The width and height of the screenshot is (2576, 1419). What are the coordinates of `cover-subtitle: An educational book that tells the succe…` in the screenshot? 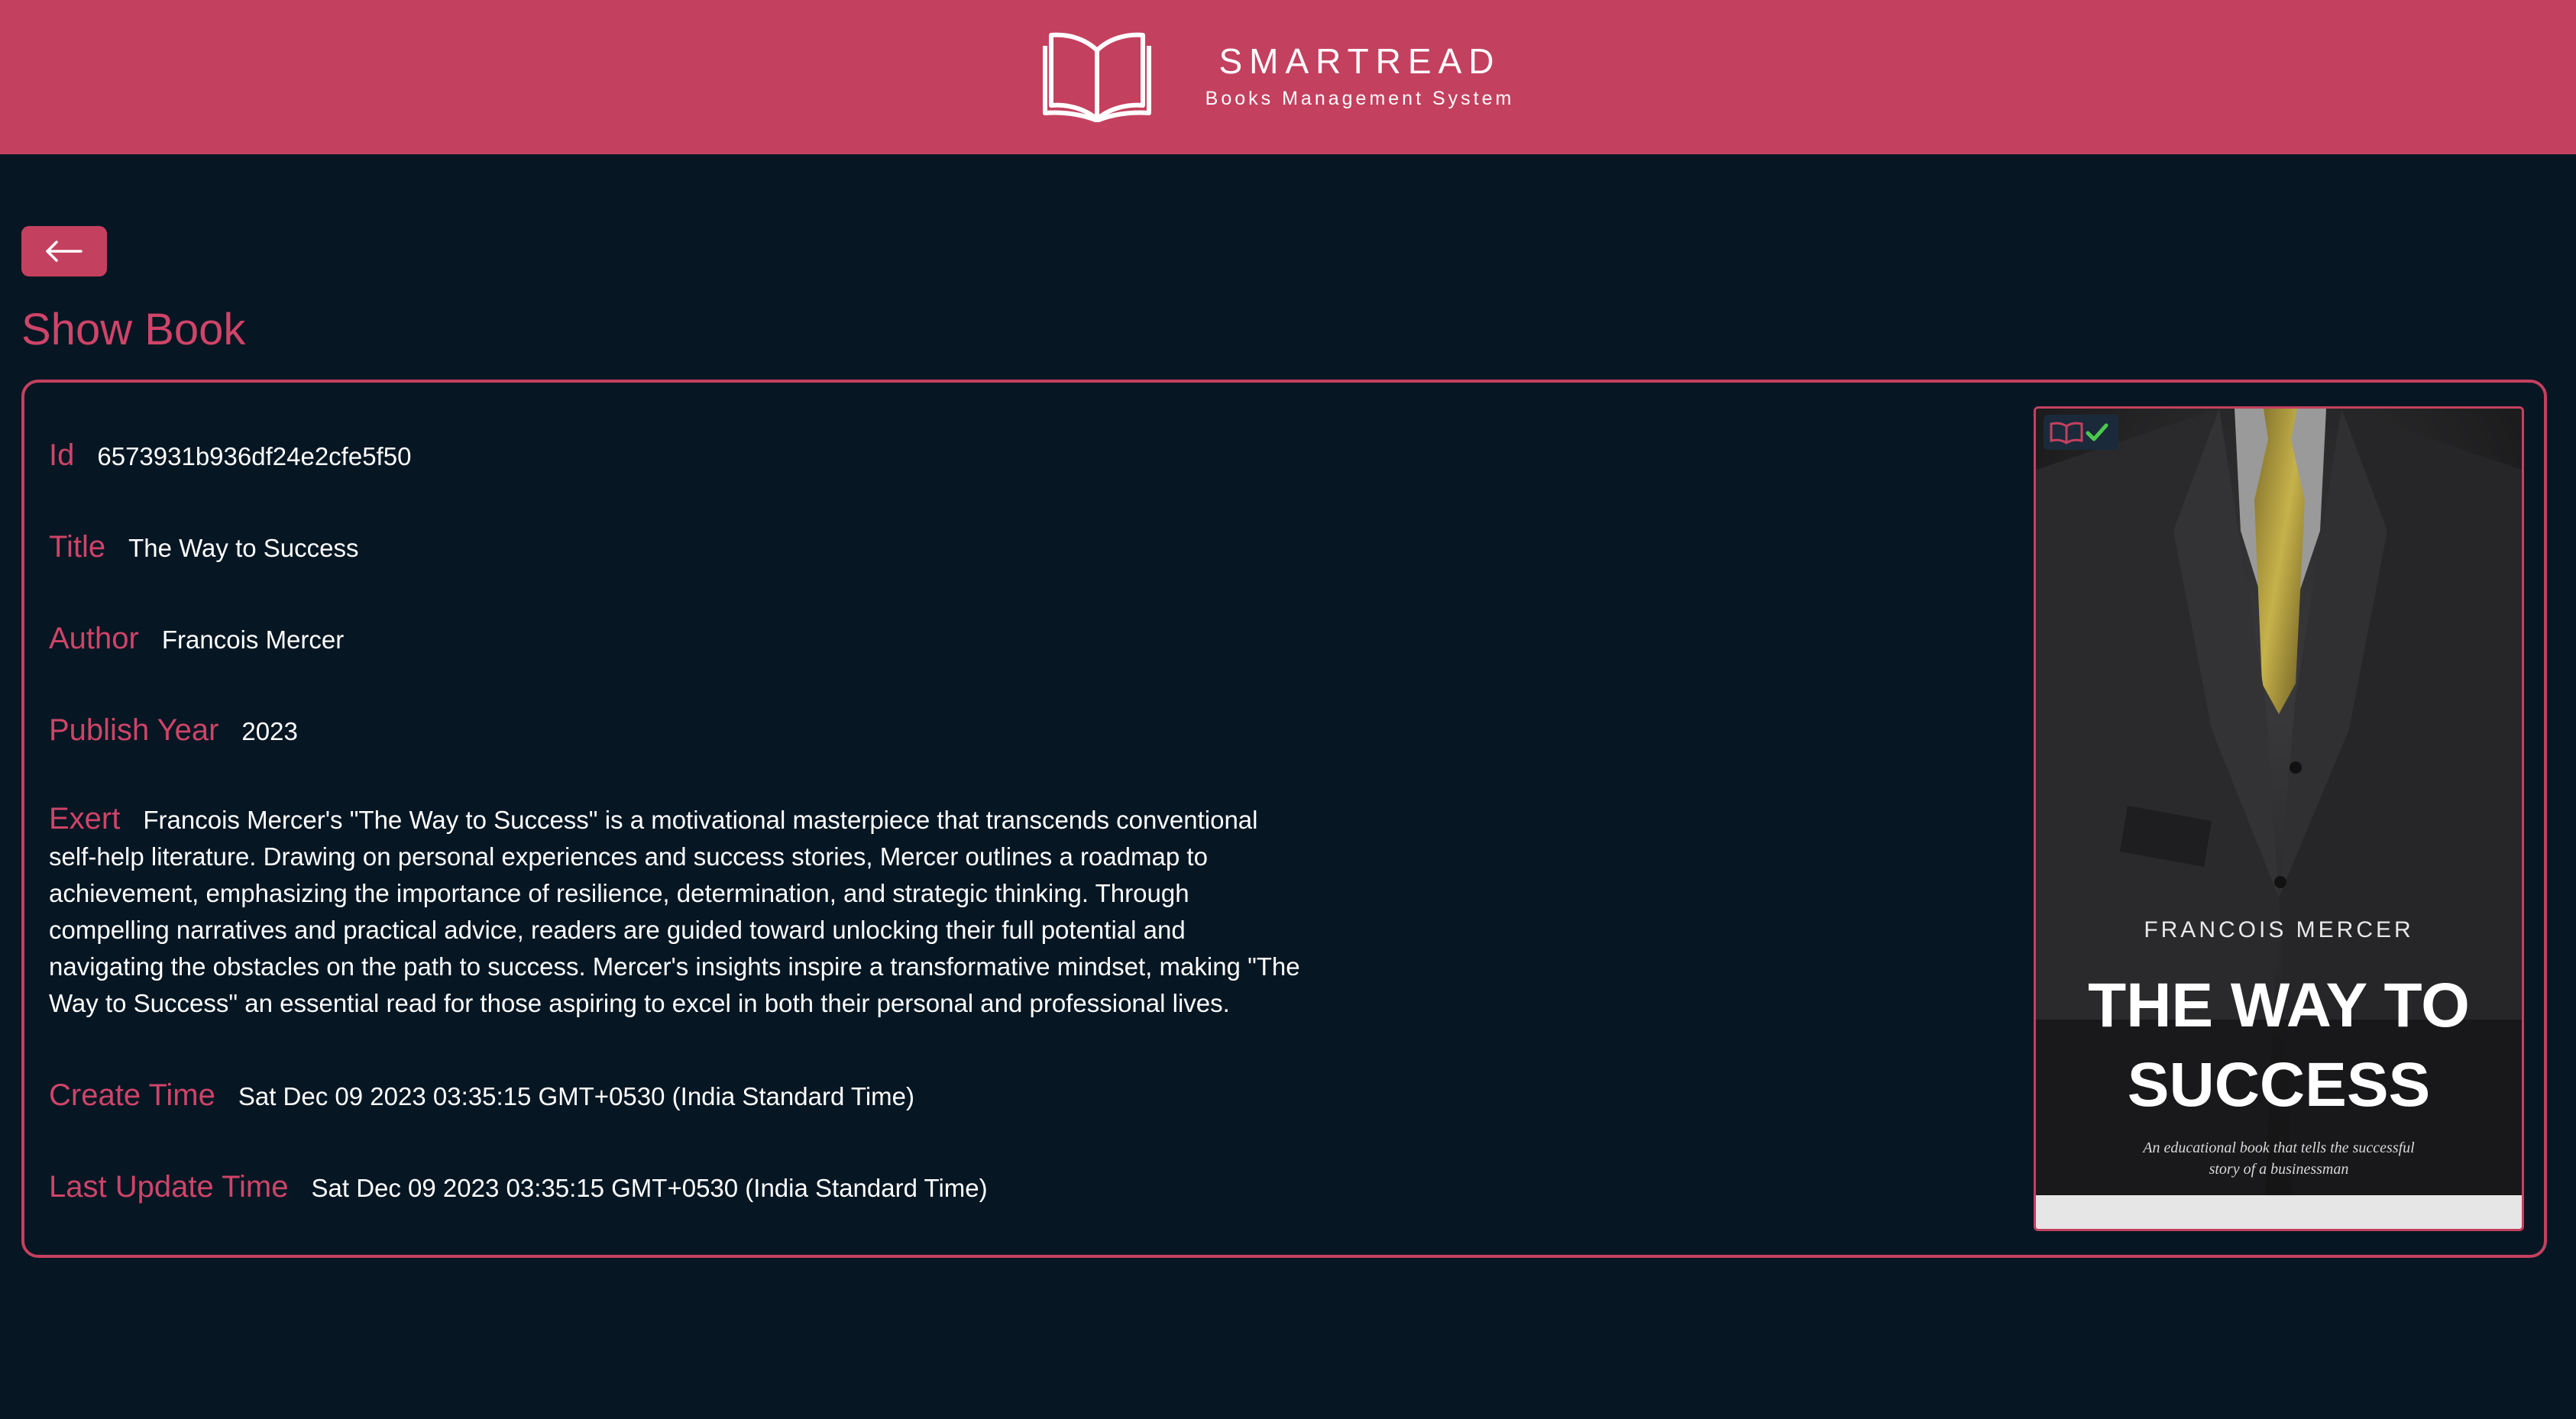 It's located at (2279, 1158).